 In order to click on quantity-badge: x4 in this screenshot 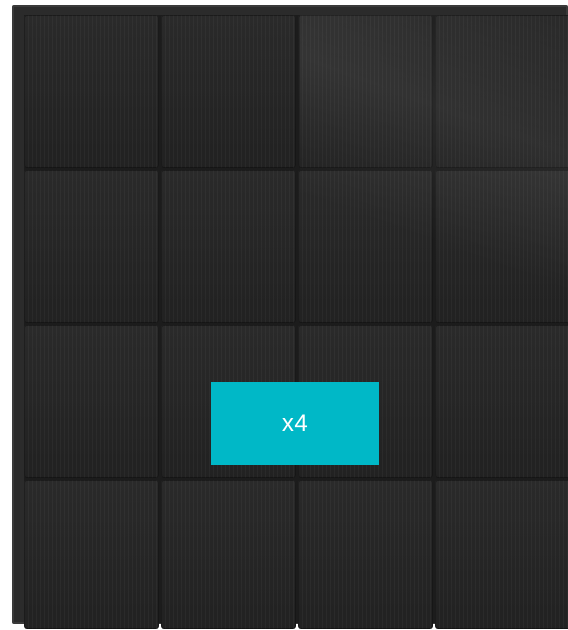, I will do `click(295, 423)`.